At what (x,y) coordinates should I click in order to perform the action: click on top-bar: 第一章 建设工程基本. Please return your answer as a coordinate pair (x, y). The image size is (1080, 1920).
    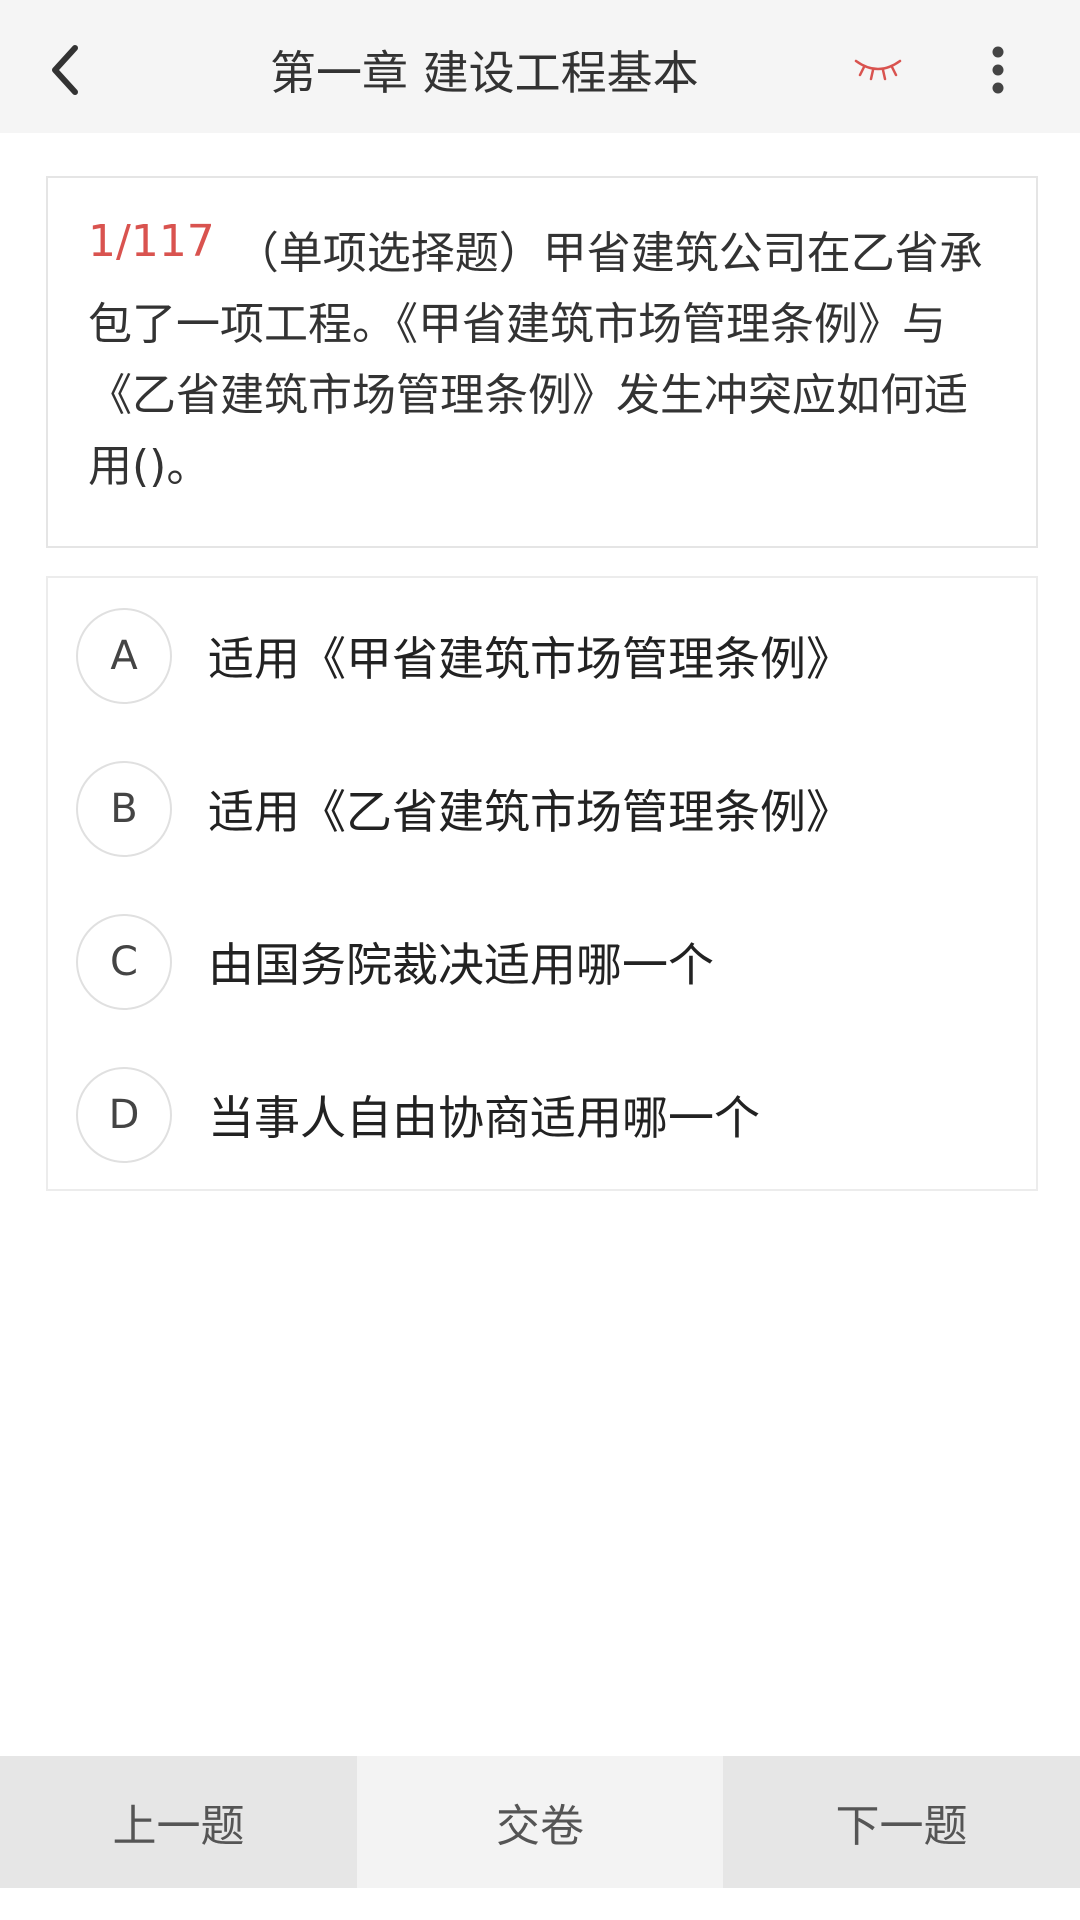
    Looking at the image, I should click on (540, 66).